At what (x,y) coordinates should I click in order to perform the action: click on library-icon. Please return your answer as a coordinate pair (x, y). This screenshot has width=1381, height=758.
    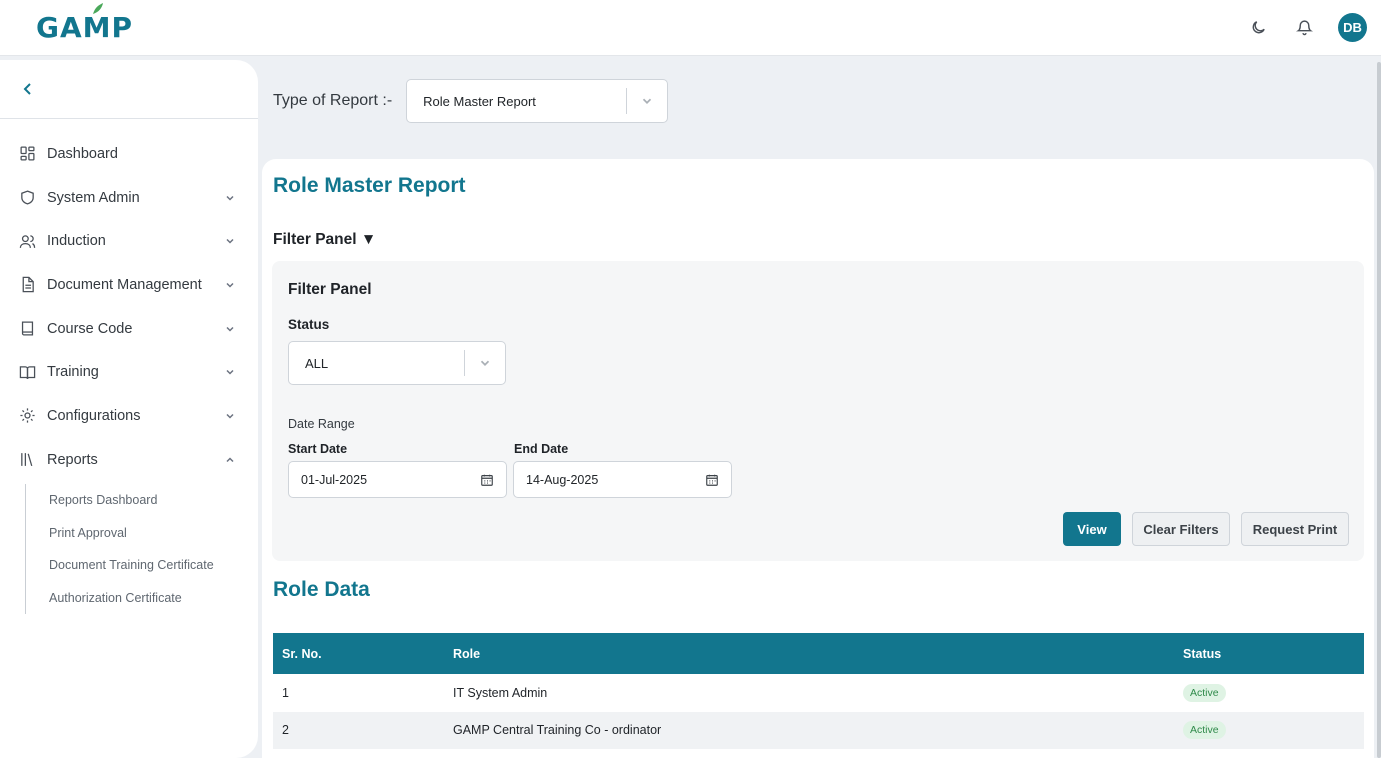
    Looking at the image, I should click on (27, 460).